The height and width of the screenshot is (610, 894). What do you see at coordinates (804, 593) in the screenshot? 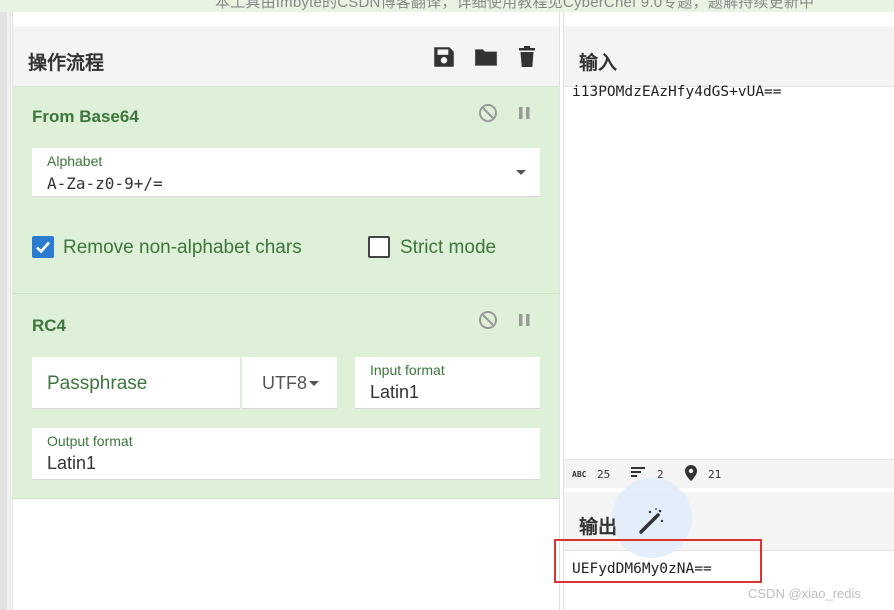
I see `watermark: CSDN @xiao_redis` at bounding box center [804, 593].